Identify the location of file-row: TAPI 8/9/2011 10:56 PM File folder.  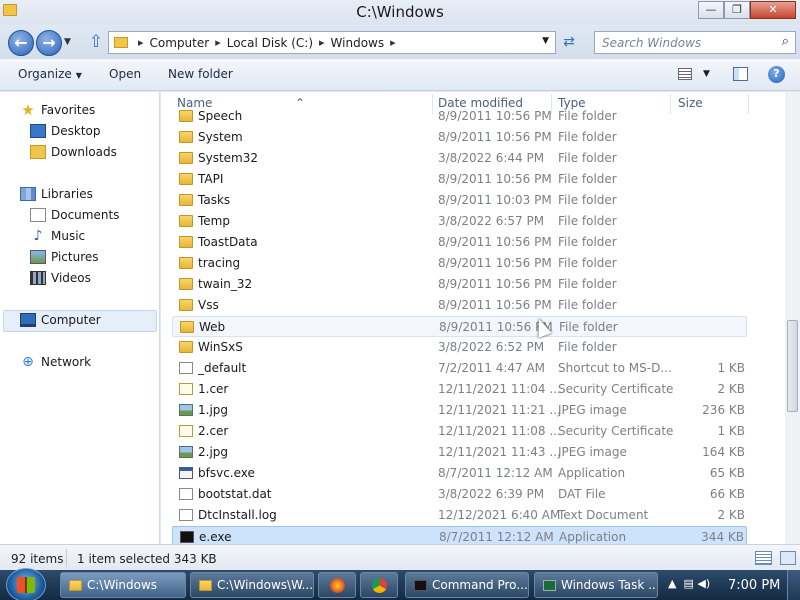
(459, 179).